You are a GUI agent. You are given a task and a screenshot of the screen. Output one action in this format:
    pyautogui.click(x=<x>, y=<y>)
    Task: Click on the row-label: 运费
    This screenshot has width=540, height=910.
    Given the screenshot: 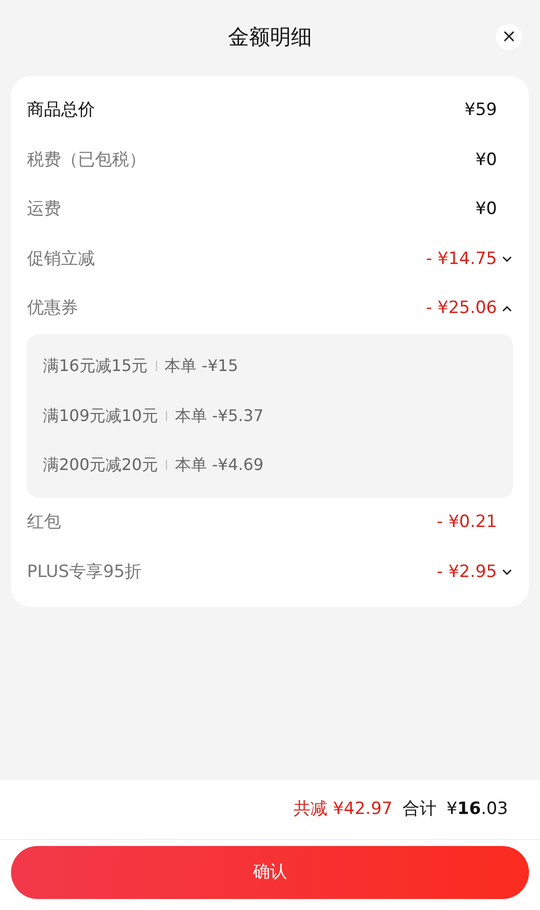 What is the action you would take?
    pyautogui.click(x=44, y=209)
    